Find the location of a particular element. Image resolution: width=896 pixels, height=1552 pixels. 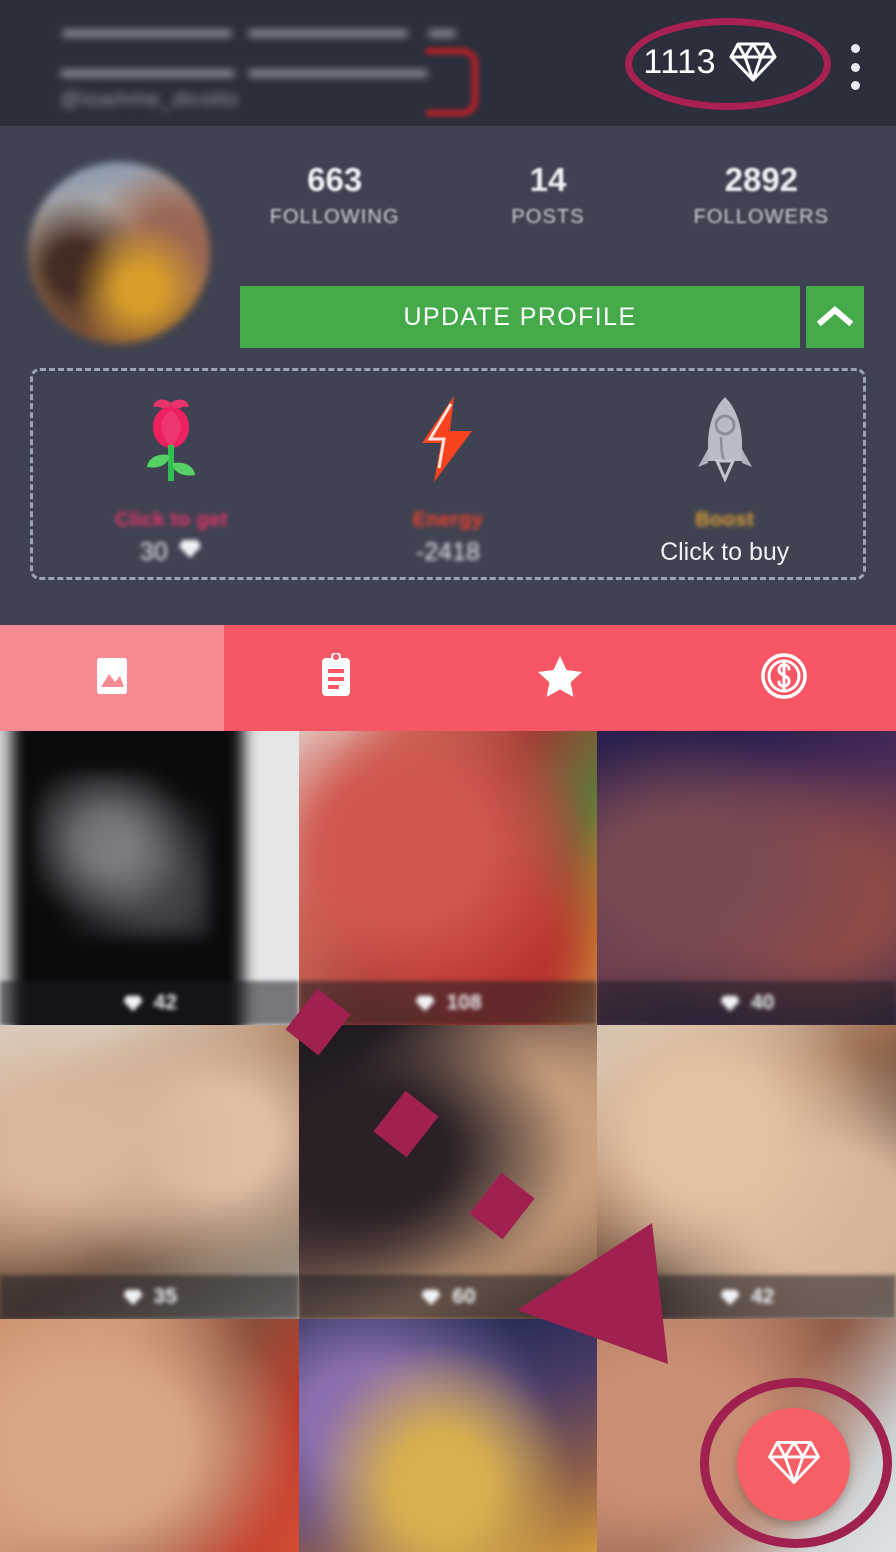

stat-followers: 2892 FOLLOWERS is located at coordinates (761, 194).